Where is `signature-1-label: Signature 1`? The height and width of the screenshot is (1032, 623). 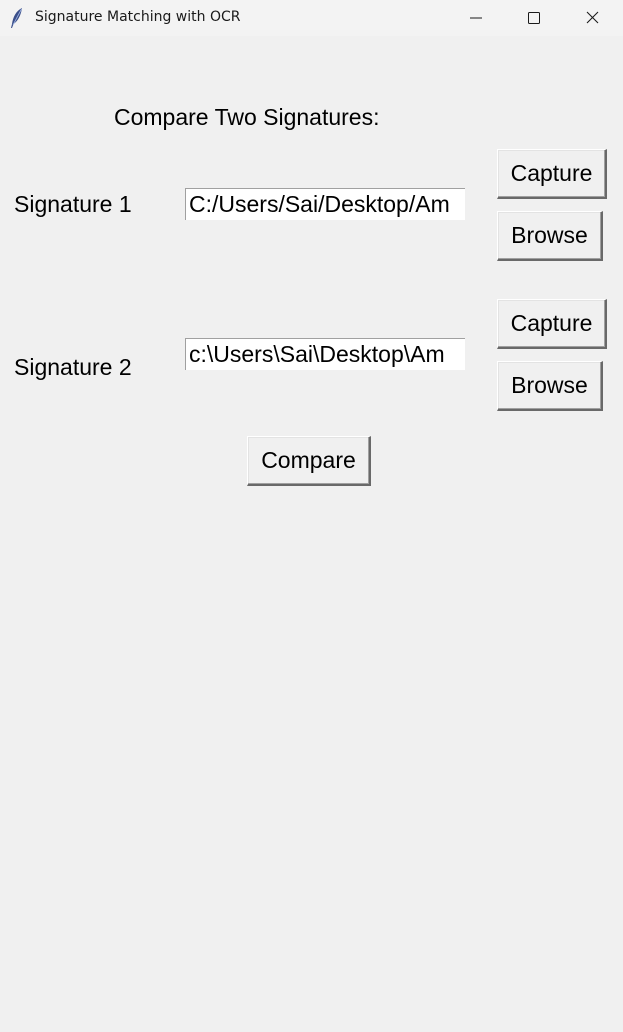 signature-1-label: Signature 1 is located at coordinates (73, 204).